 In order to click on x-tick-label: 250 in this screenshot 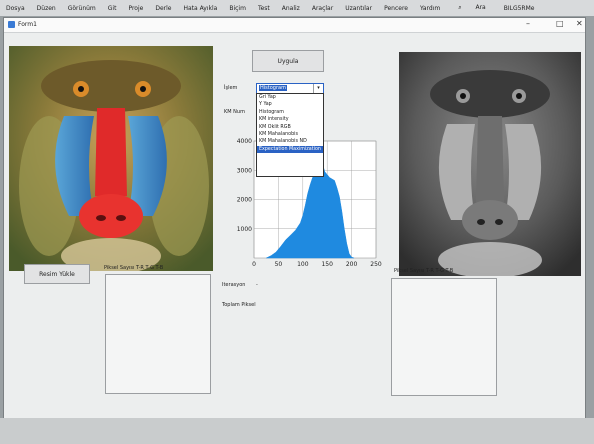, I will do `click(376, 264)`.